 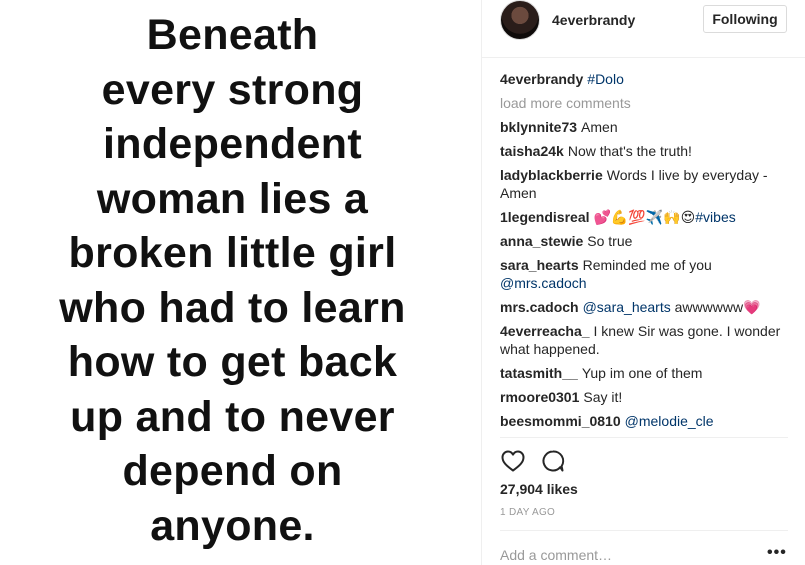 What do you see at coordinates (541, 241) in the screenshot?
I see `comment-username: anna_stewie` at bounding box center [541, 241].